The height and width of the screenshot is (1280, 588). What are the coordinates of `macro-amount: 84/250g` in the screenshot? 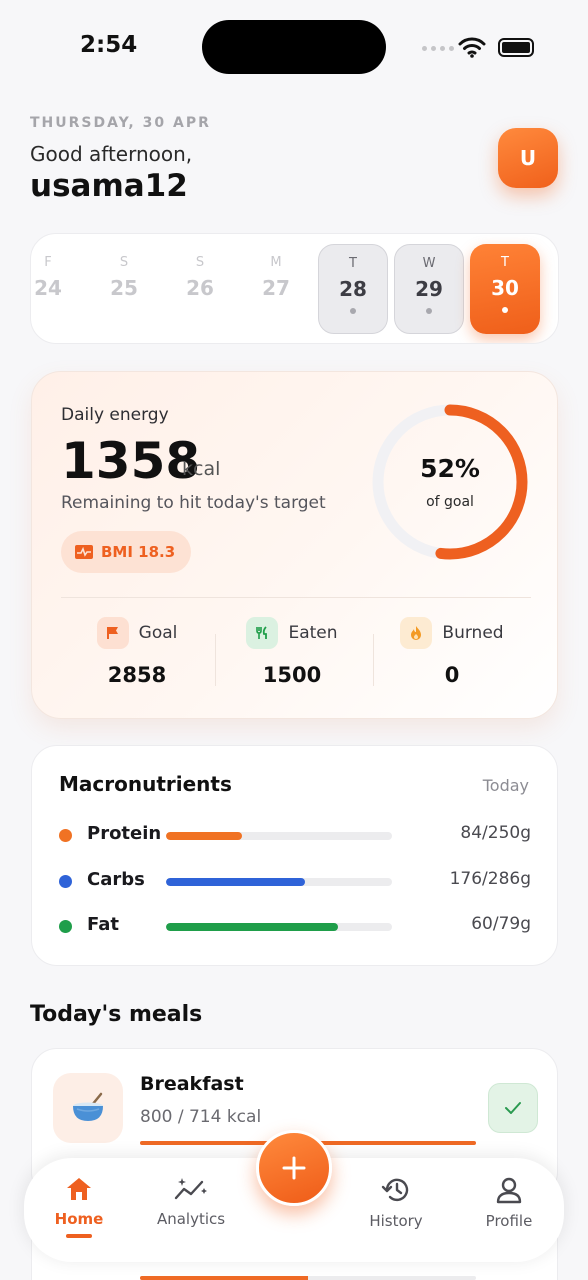 It's located at (495, 833).